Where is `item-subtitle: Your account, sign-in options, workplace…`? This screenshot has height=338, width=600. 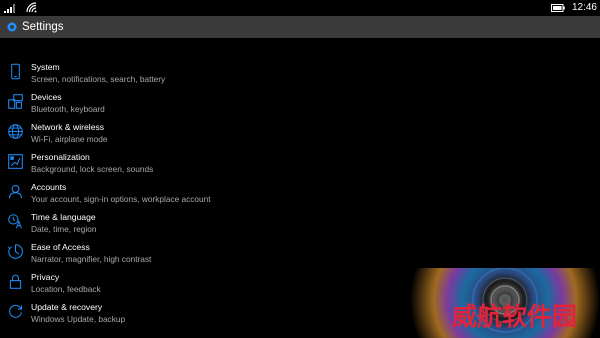
item-subtitle: Your account, sign-in options, workplace… is located at coordinates (121, 199).